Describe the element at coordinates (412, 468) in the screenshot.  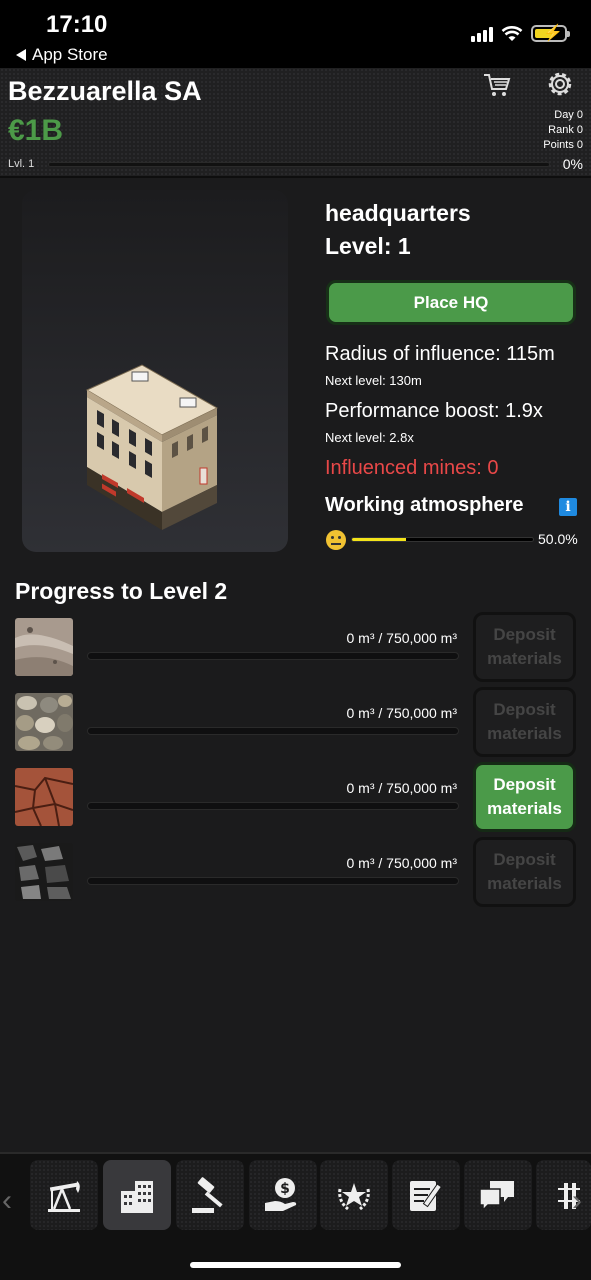
I see `influenced-mines: Influenced mines: 0` at that location.